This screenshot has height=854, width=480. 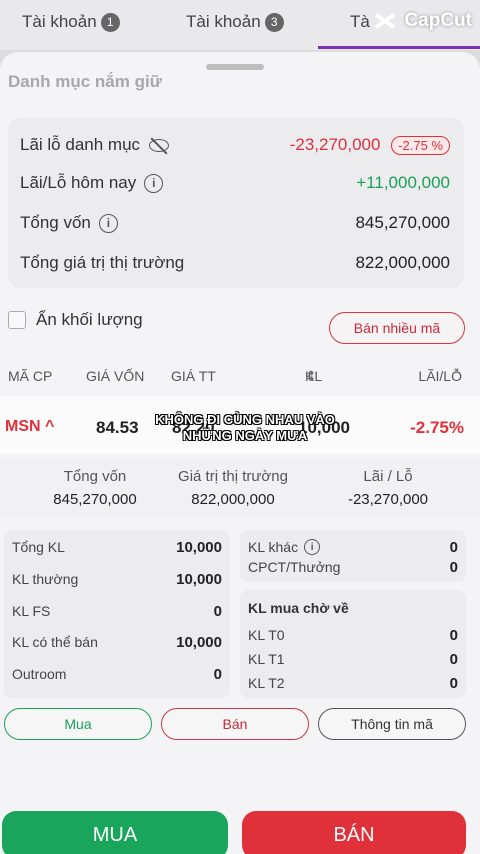 I want to click on column-pl: LÃI/LỖ, so click(x=440, y=376).